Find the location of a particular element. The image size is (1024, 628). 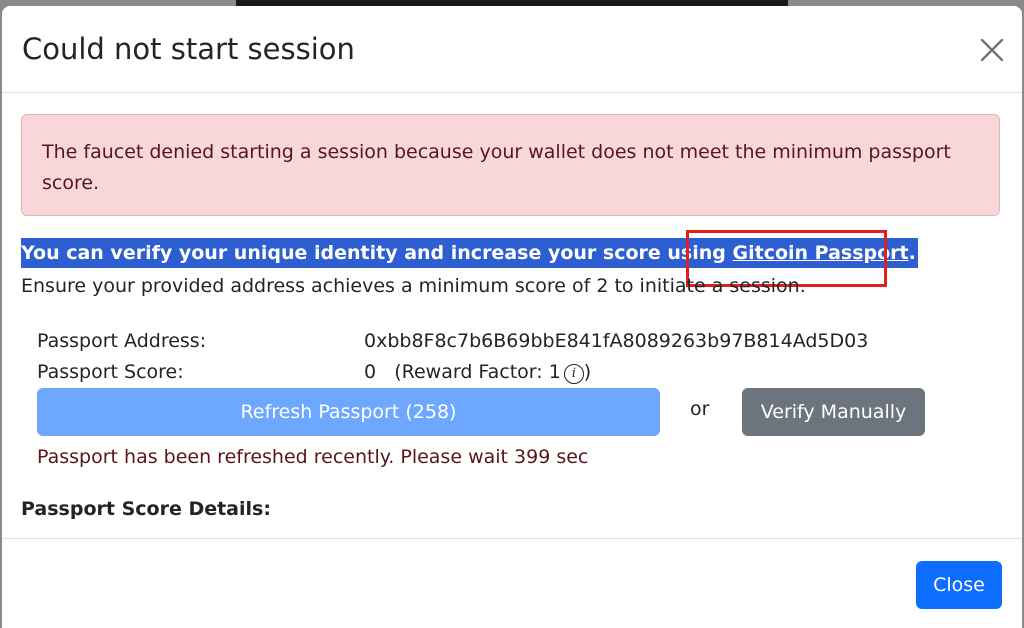

passport-score-value-group: 0 (Reward Factor: 1 i) is located at coordinates (477, 372).